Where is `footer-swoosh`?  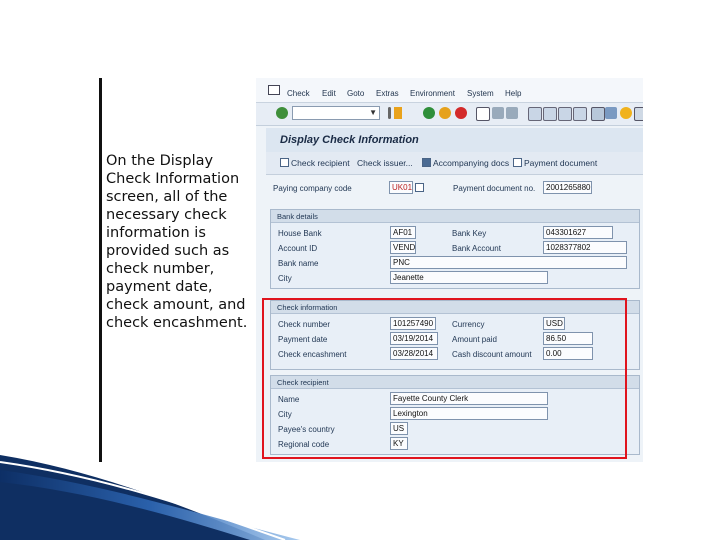 footer-swoosh is located at coordinates (150, 497).